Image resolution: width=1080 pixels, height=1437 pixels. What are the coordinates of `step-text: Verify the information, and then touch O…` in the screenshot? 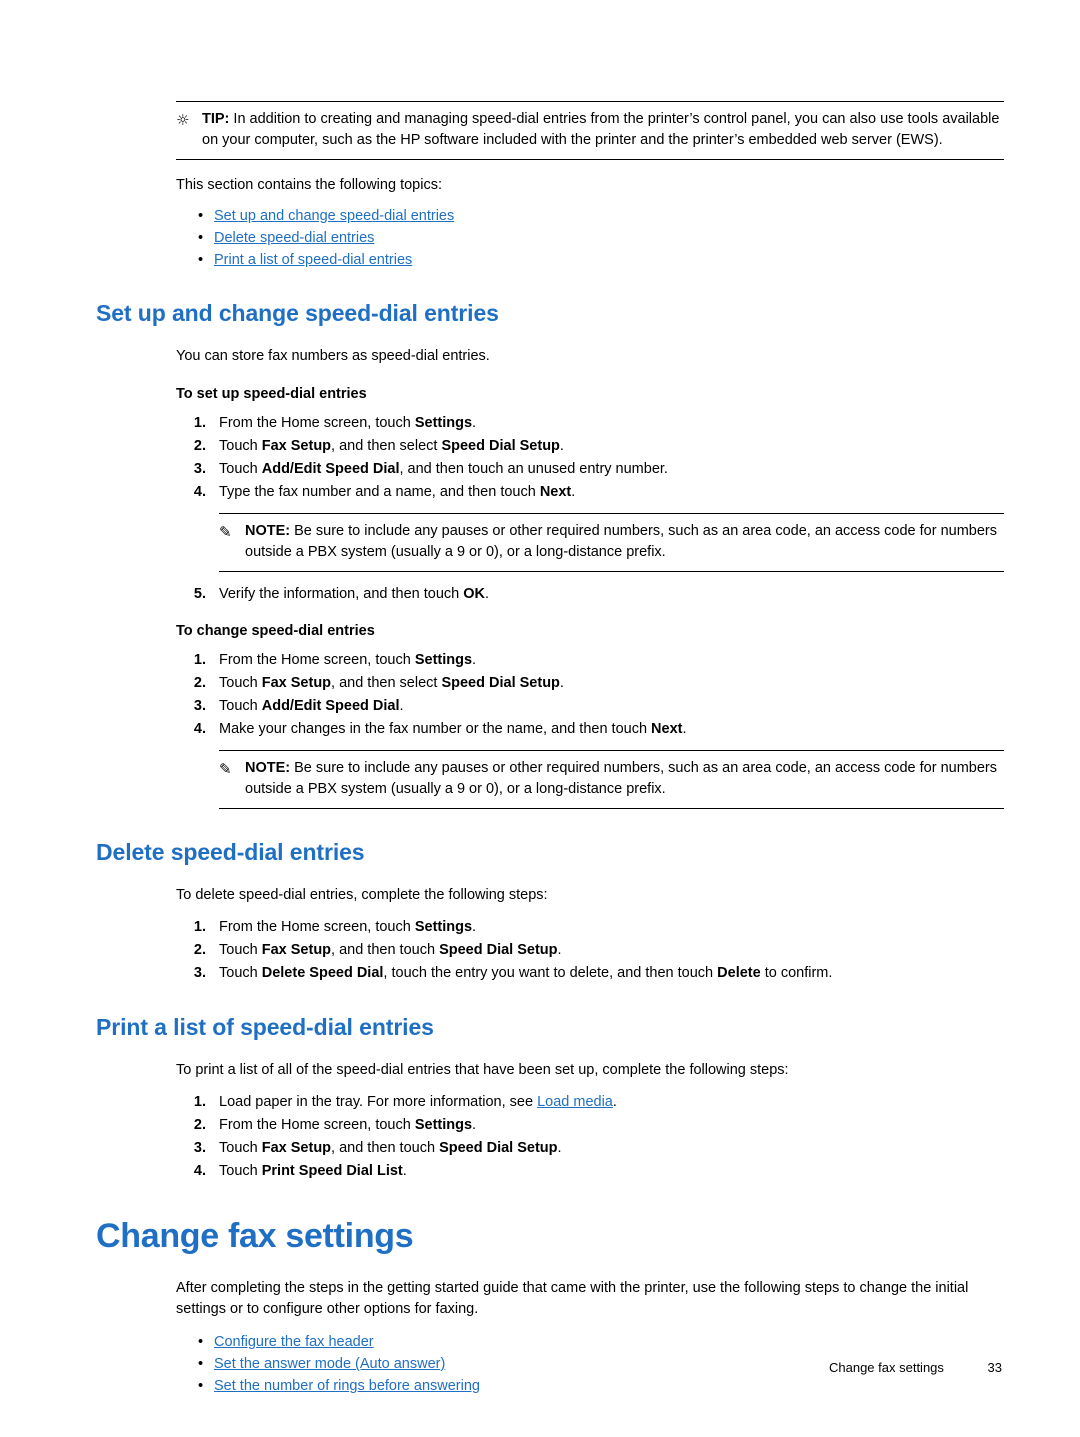 It's located at (354, 594).